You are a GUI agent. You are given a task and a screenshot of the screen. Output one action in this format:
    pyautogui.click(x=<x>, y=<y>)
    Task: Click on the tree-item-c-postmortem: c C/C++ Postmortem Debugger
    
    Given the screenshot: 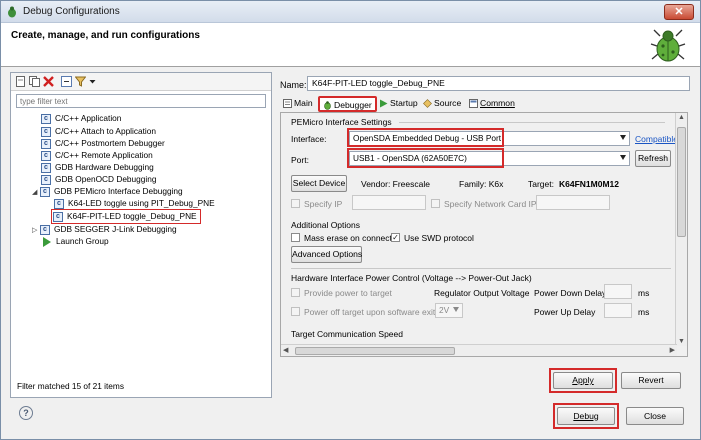 What is the action you would take?
    pyautogui.click(x=103, y=143)
    